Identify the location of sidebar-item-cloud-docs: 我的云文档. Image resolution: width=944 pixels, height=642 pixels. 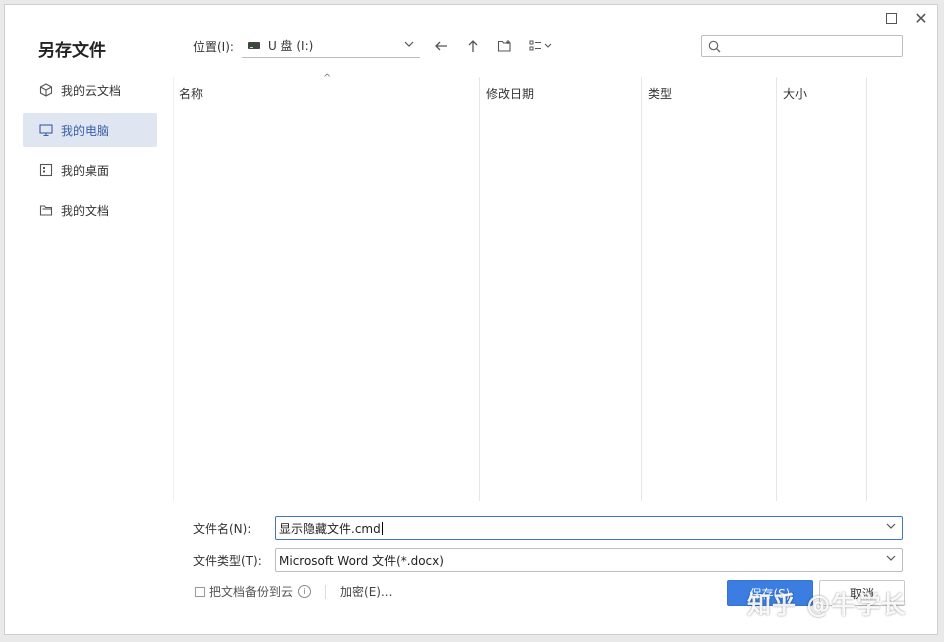
(90, 90).